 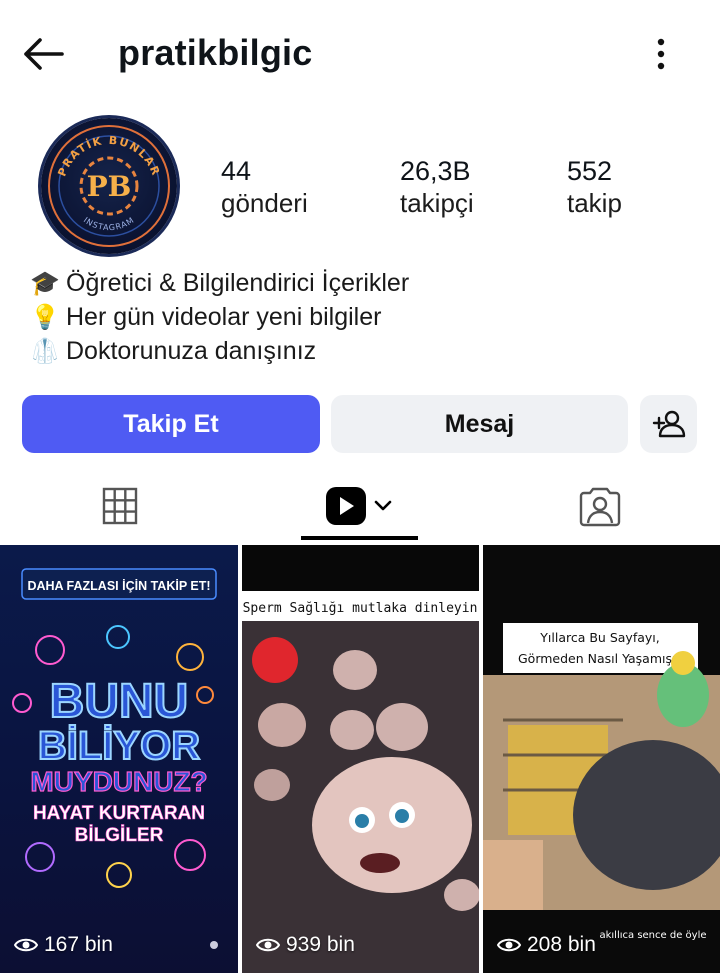 I want to click on lab-coat-icon: 🥼, so click(x=45, y=351).